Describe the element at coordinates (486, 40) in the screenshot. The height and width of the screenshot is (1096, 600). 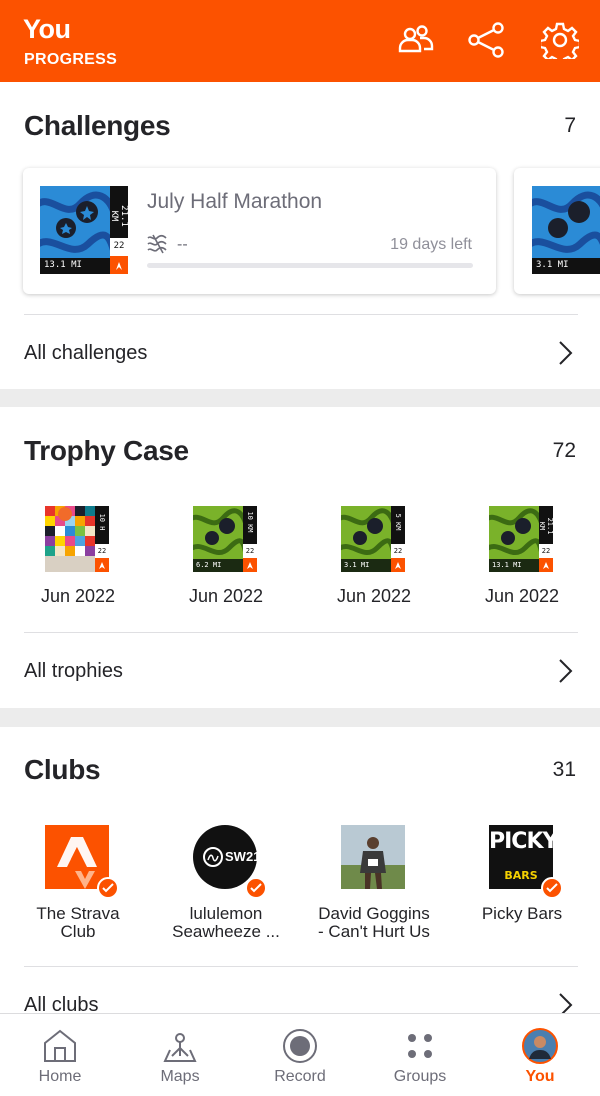
I see `share-icon` at that location.